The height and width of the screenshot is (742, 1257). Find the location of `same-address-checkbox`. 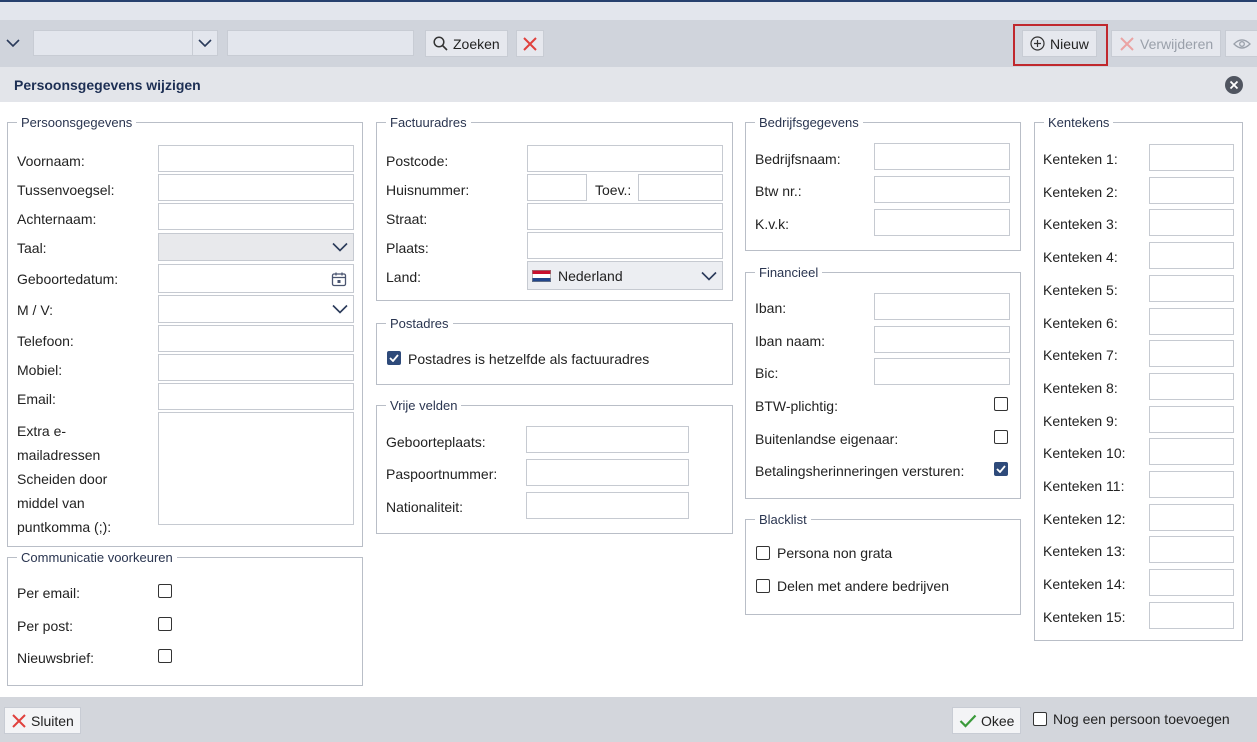

same-address-checkbox is located at coordinates (394, 358).